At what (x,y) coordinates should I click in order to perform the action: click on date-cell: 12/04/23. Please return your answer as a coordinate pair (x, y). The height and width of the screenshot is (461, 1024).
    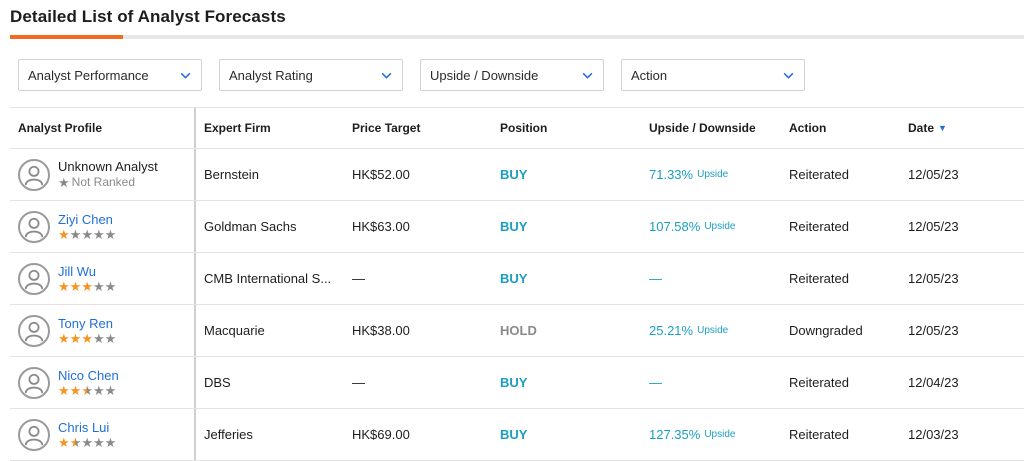
    Looking at the image, I should click on (962, 382).